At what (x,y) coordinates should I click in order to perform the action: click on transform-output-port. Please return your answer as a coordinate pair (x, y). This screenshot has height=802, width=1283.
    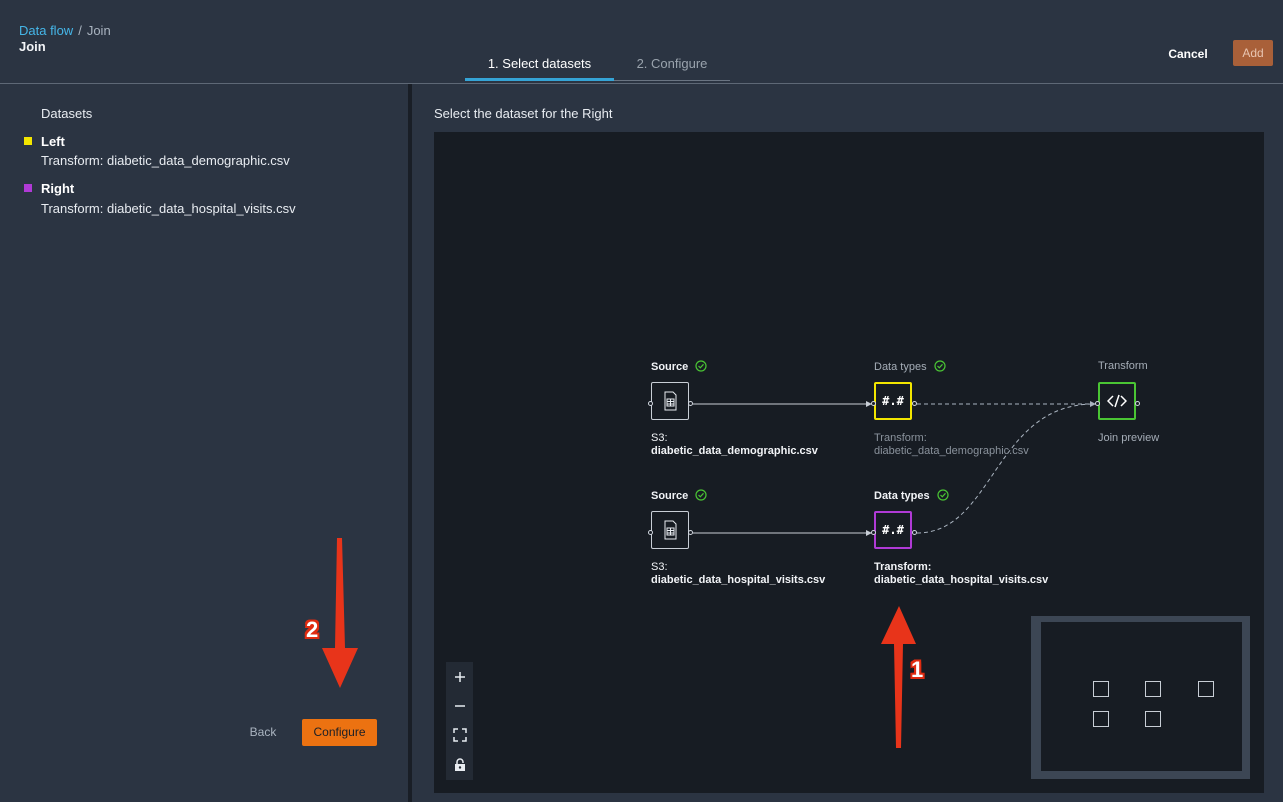
    Looking at the image, I should click on (1137, 403).